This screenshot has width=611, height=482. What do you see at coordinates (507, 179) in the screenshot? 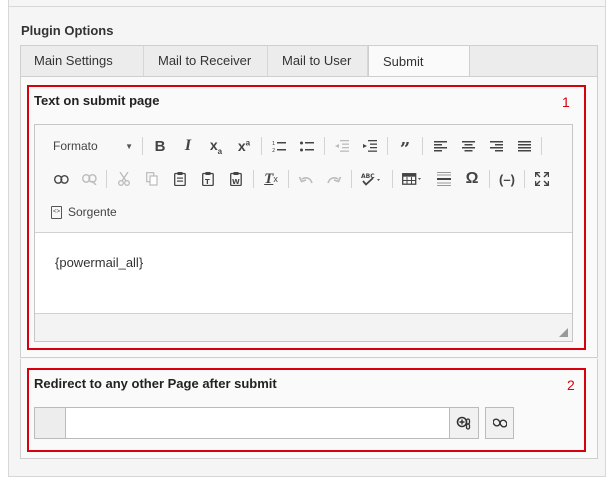
I see `soft-hyphen-icon: (–)` at bounding box center [507, 179].